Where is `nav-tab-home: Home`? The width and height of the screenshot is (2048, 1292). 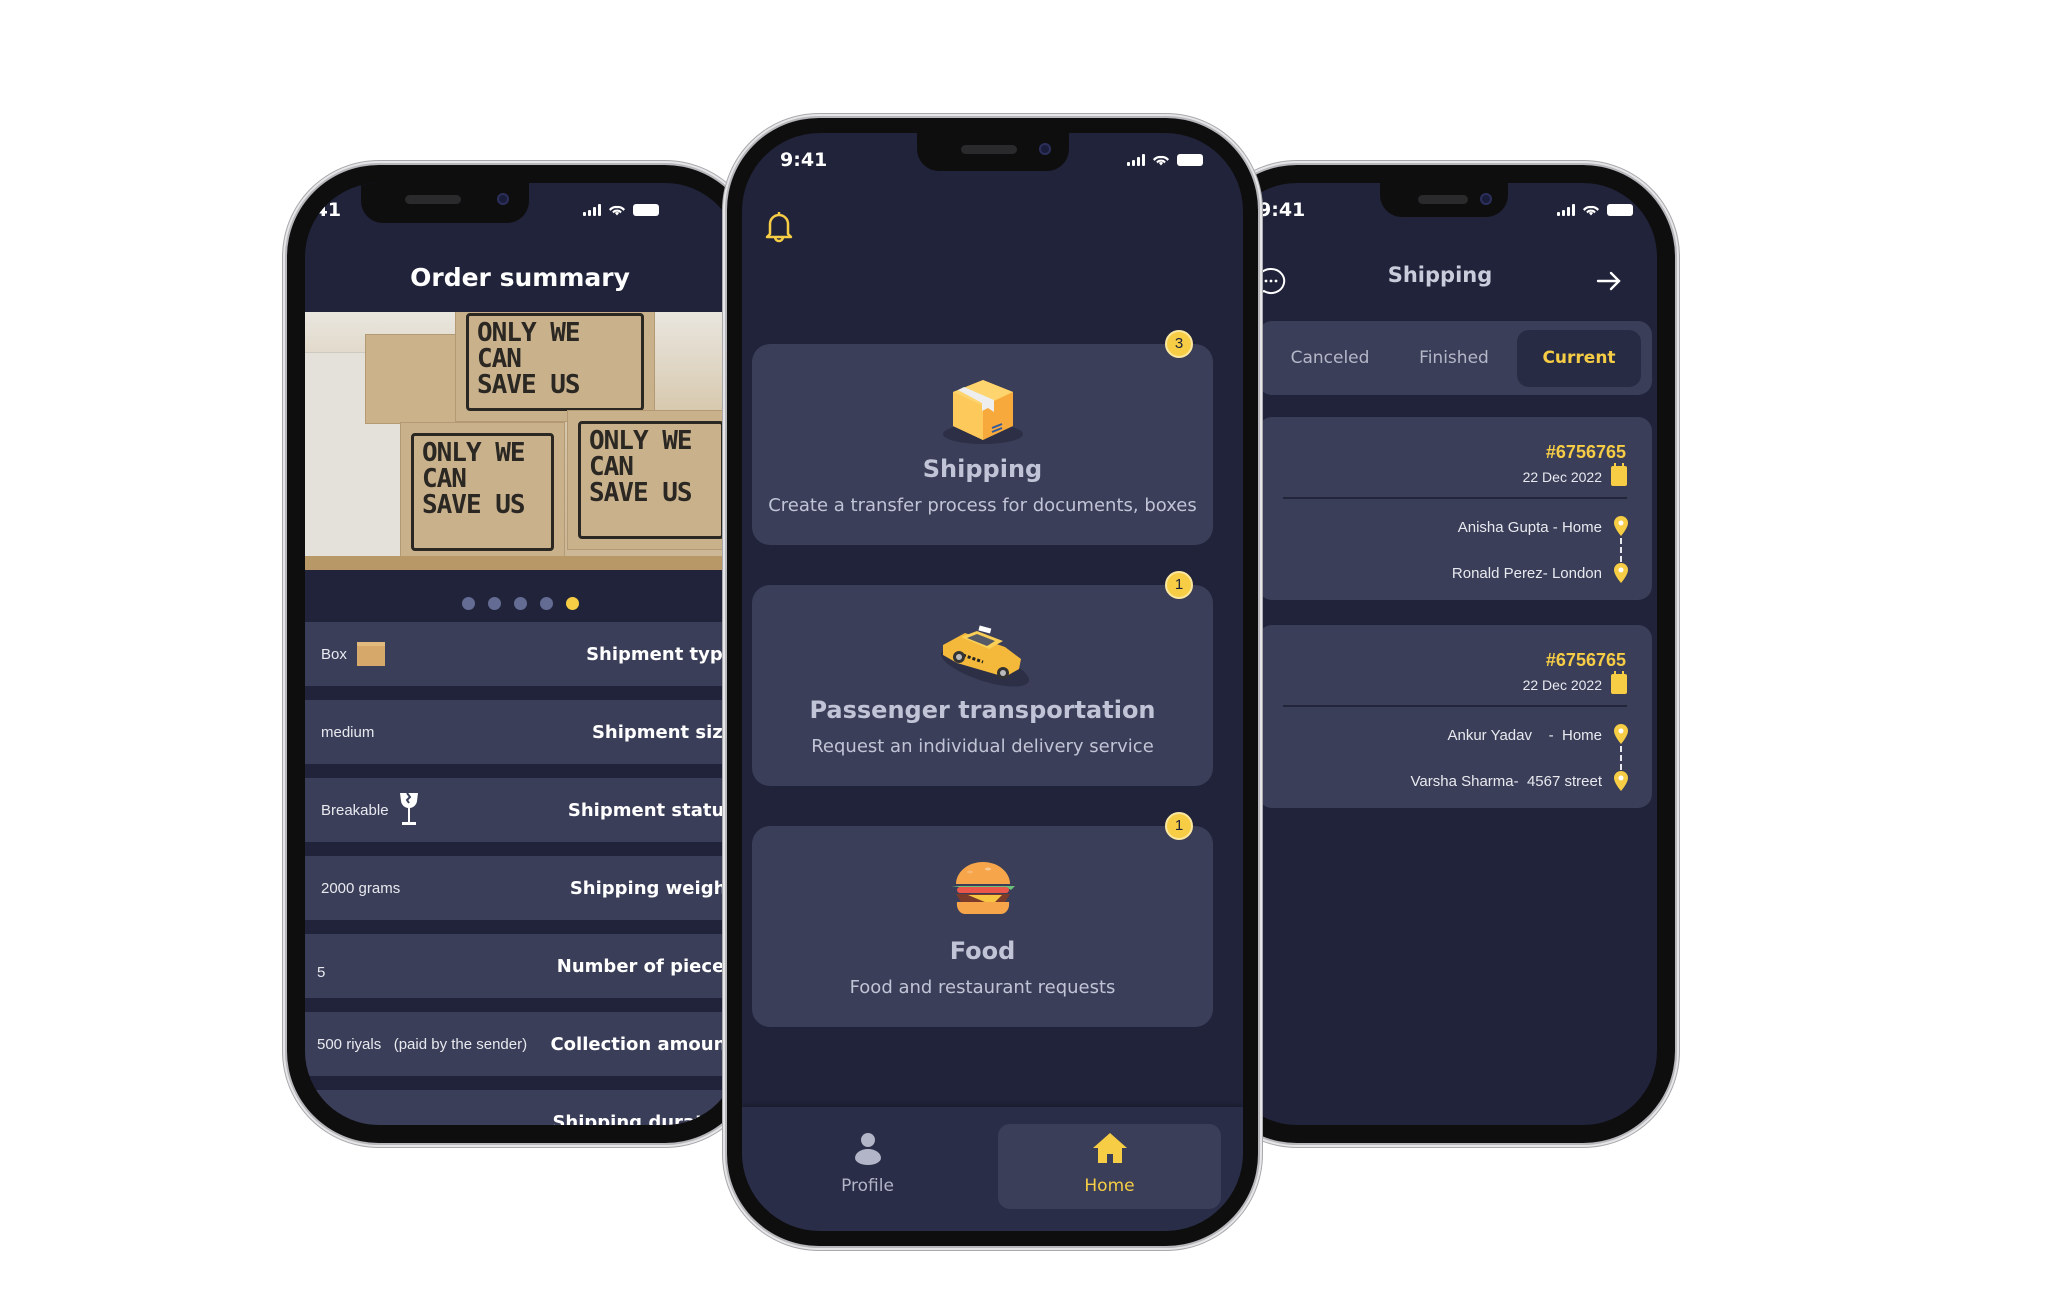
nav-tab-home: Home is located at coordinates (1109, 1166).